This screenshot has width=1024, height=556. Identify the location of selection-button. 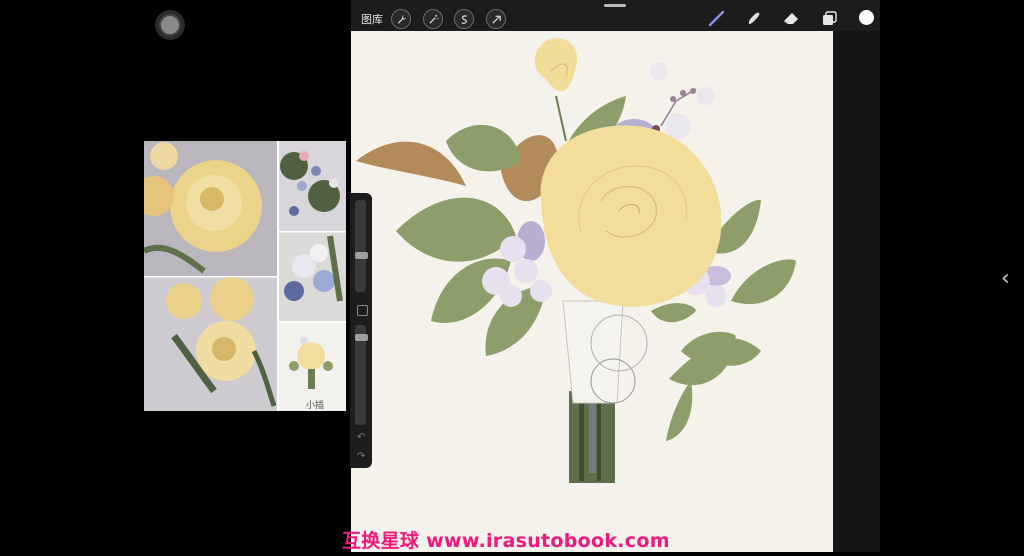
(464, 19).